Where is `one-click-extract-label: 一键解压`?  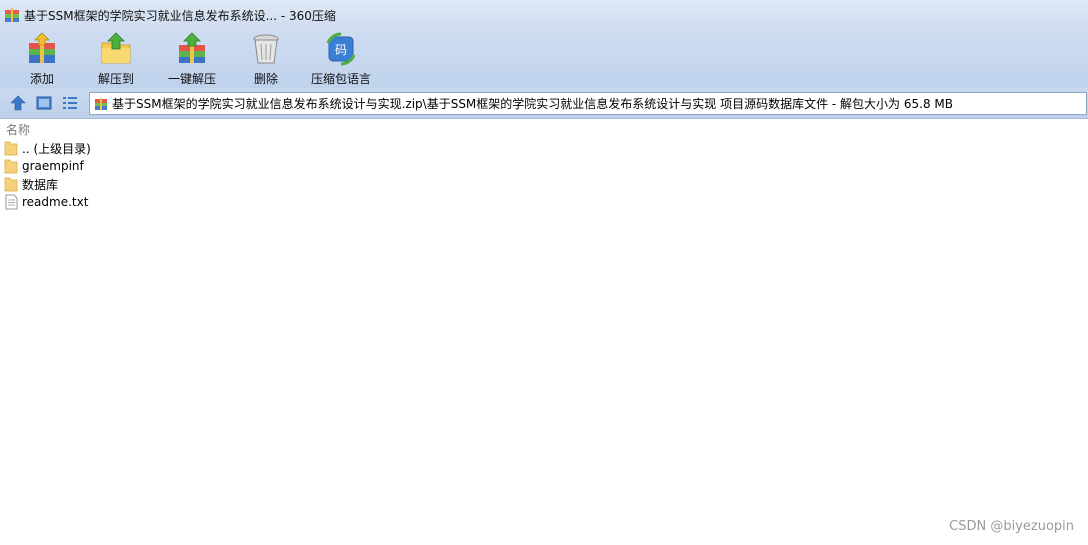
one-click-extract-label: 一键解压 is located at coordinates (191, 79).